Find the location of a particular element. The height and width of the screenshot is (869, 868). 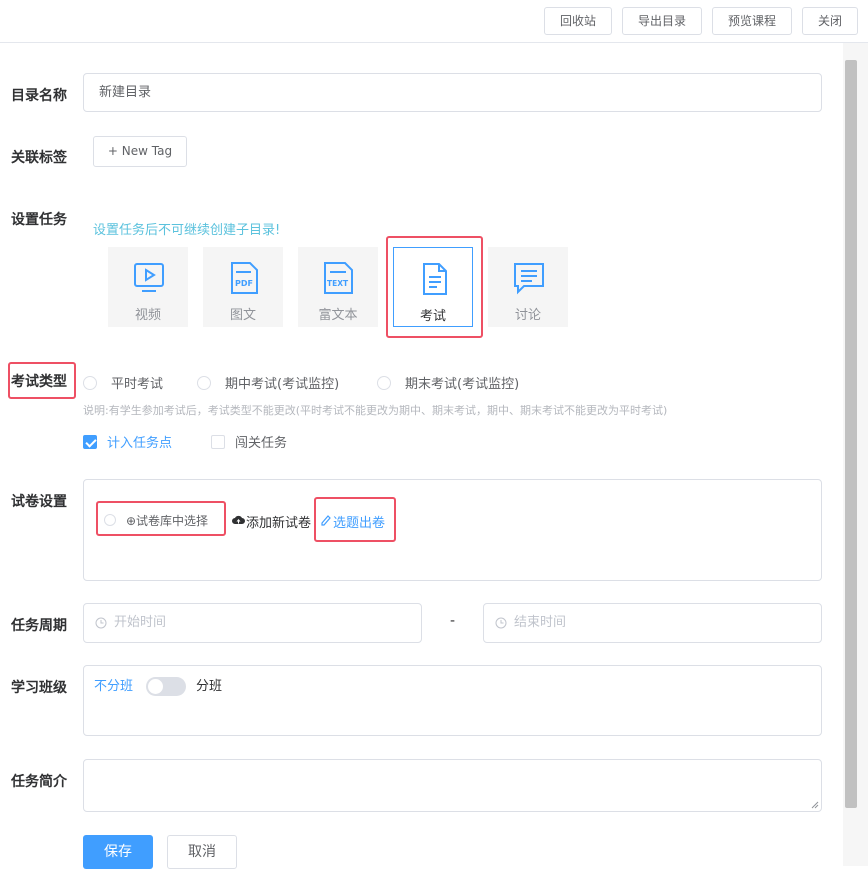

no-split-class-label: 不分班 is located at coordinates (113, 684).